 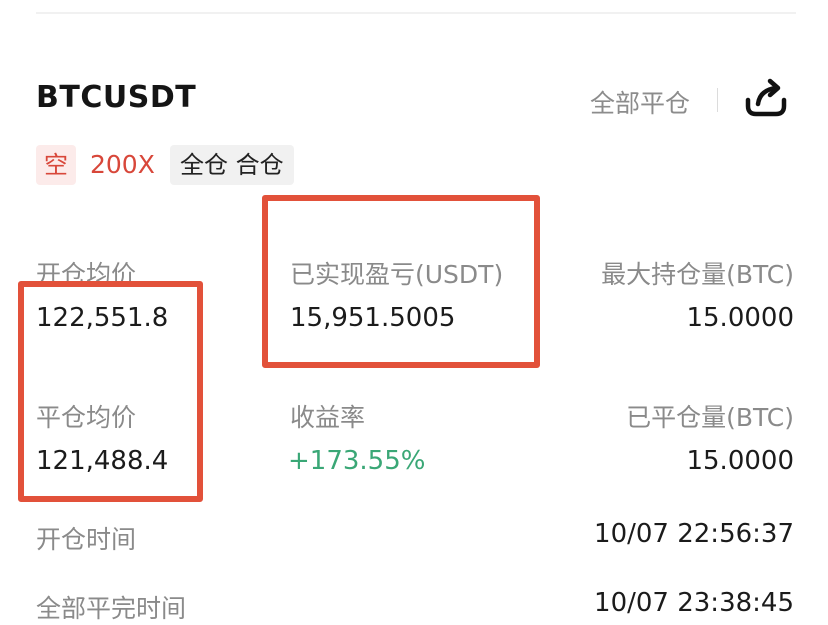 I want to click on max-position-label: 最大持仓量(BTC), so click(x=697, y=274).